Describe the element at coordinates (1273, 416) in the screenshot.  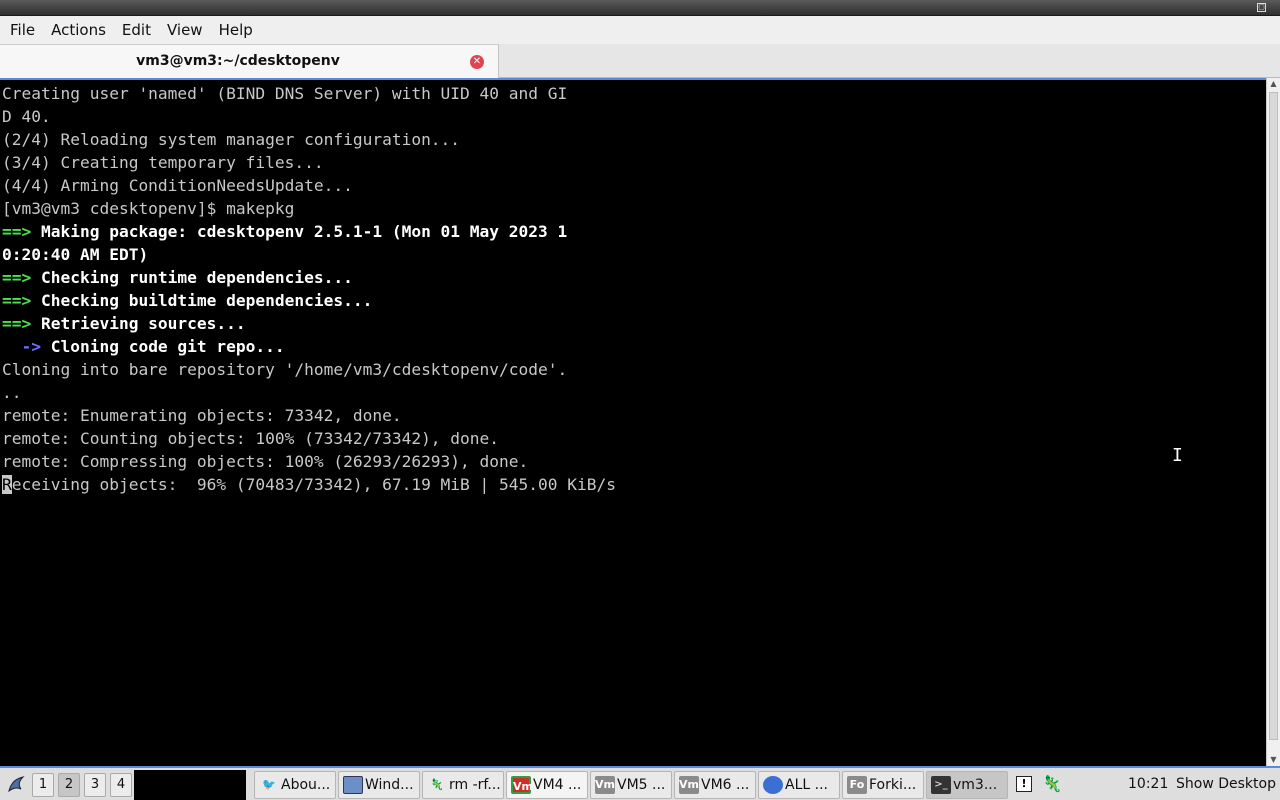
I see `scrollbar-thumb` at that location.